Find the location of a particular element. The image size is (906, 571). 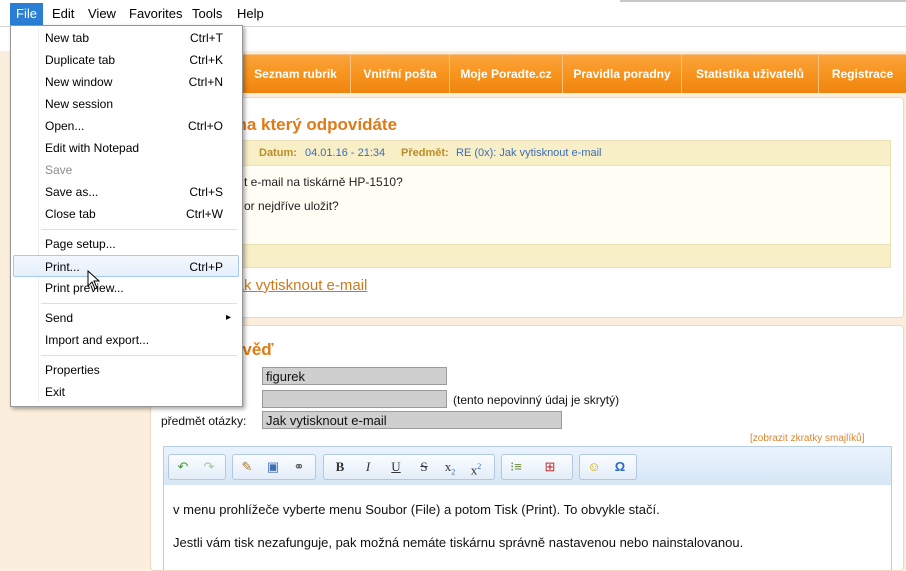

email-field is located at coordinates (354, 399).